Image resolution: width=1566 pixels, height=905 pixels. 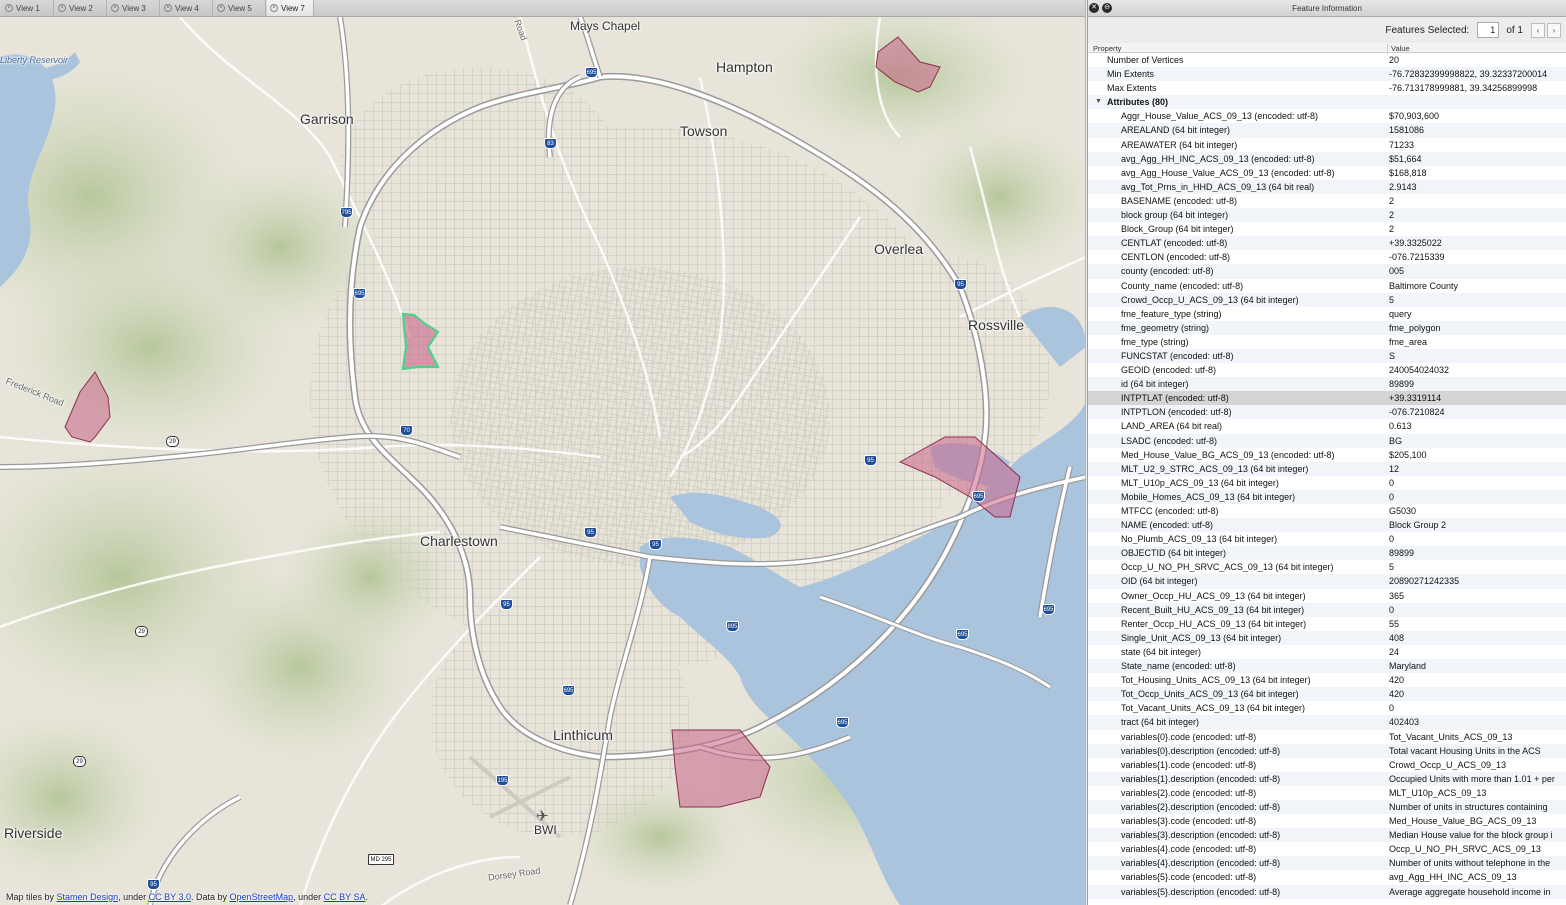 I want to click on view-tab: × View 7, so click(x=290, y=8).